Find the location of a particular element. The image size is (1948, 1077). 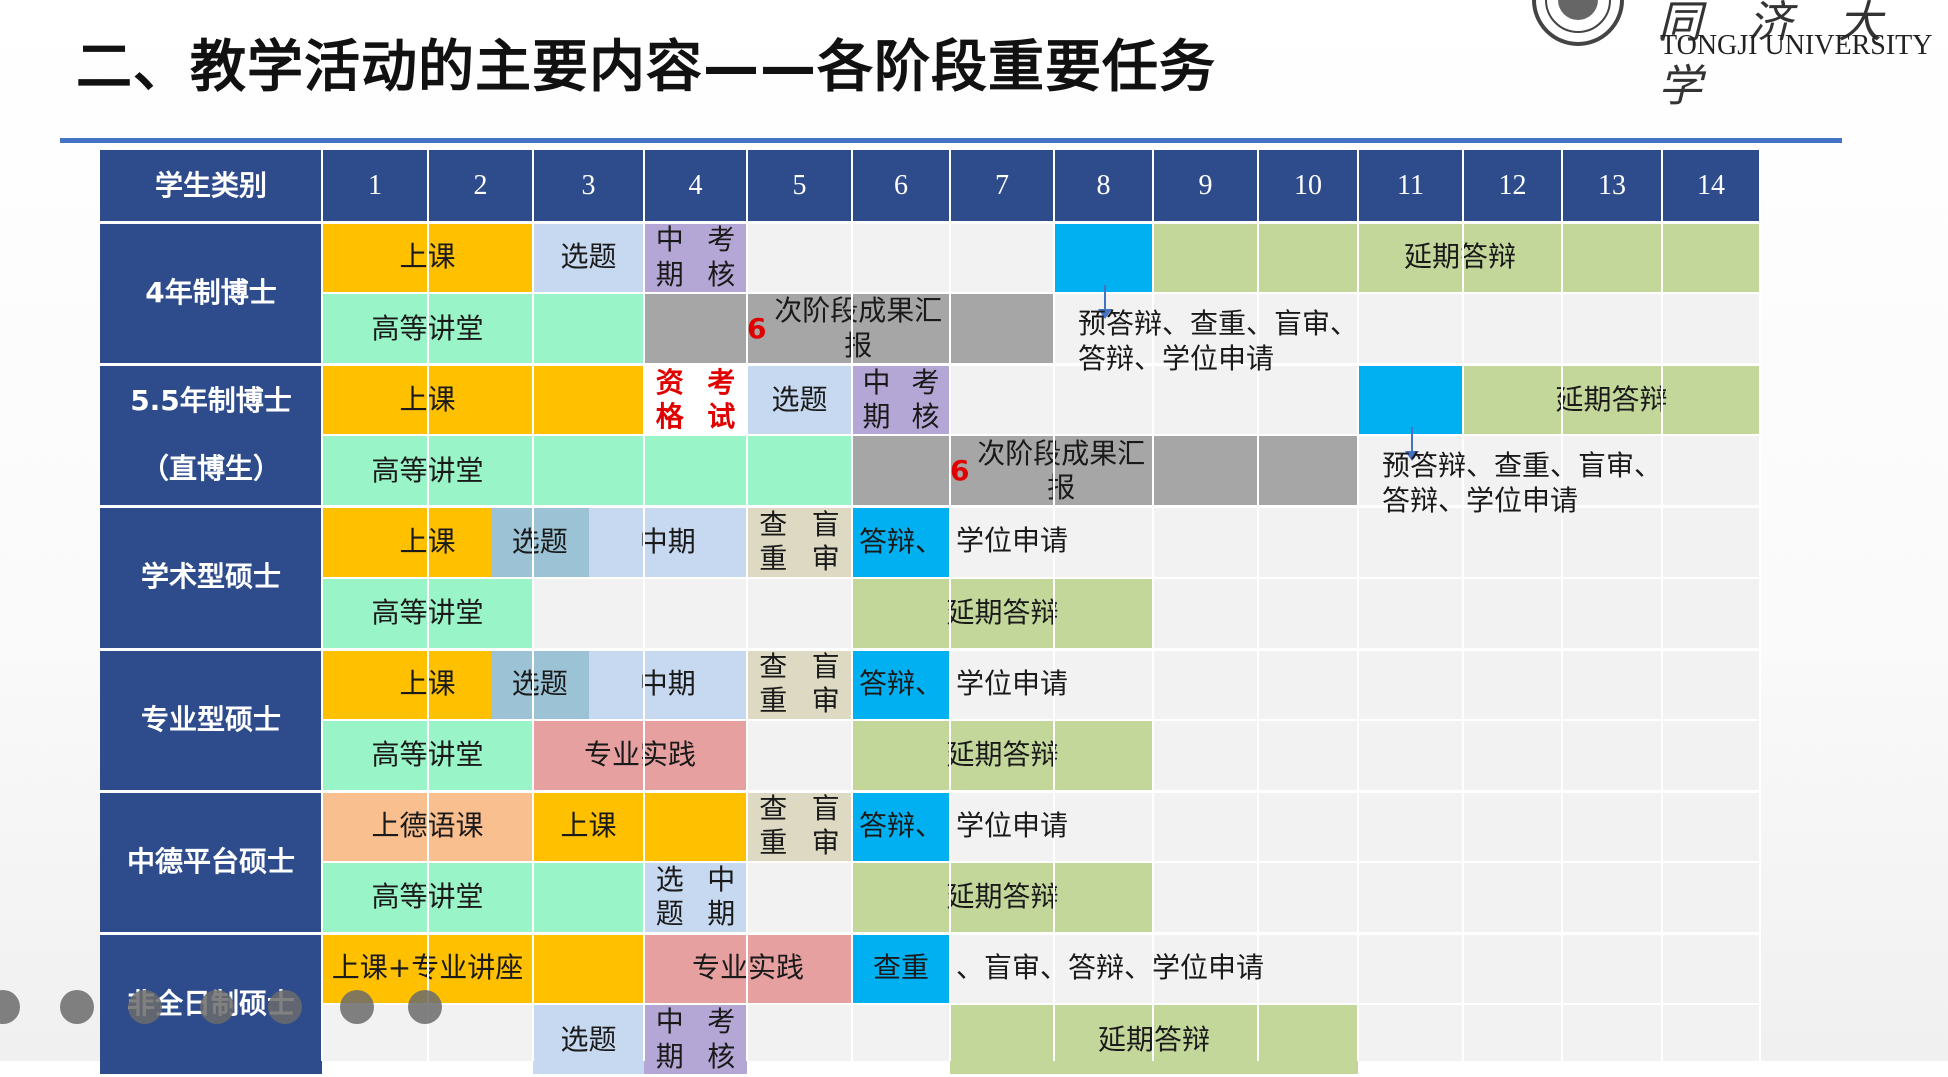

month-header: 8 is located at coordinates (1103, 185).